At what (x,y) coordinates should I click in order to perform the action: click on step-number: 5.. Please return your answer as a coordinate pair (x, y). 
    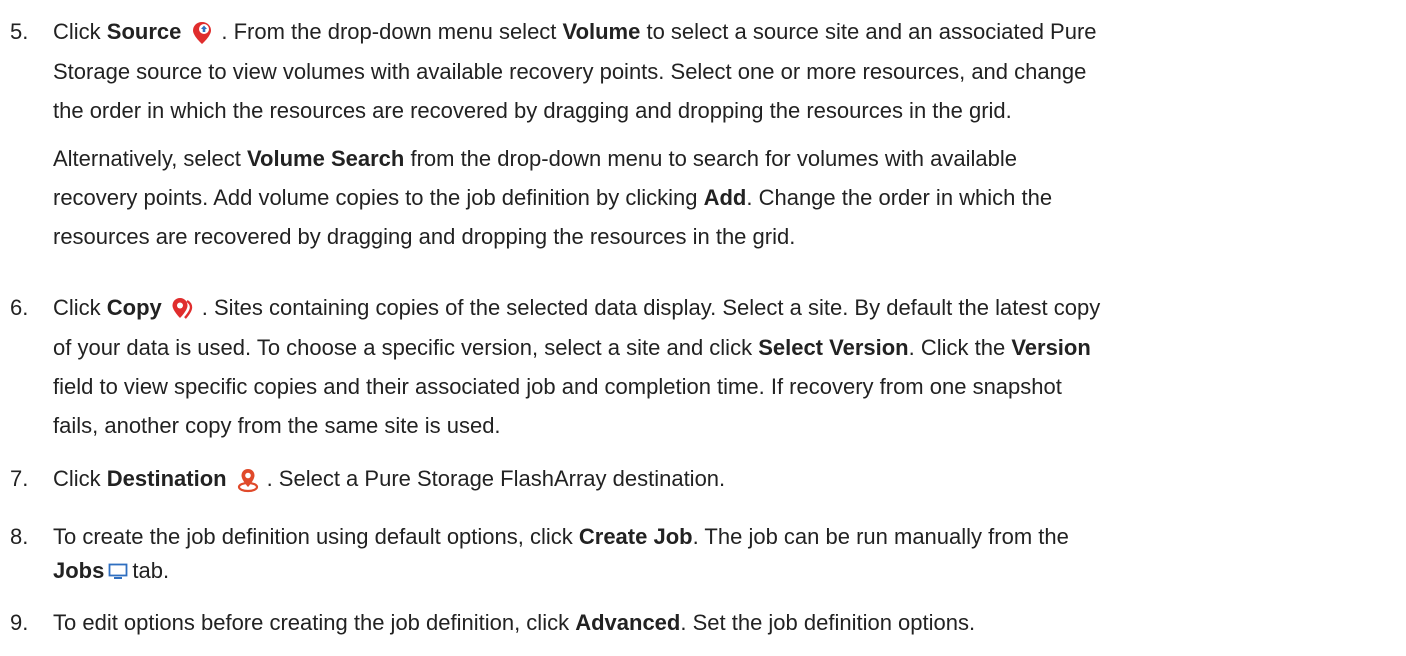
    Looking at the image, I should click on (19, 31).